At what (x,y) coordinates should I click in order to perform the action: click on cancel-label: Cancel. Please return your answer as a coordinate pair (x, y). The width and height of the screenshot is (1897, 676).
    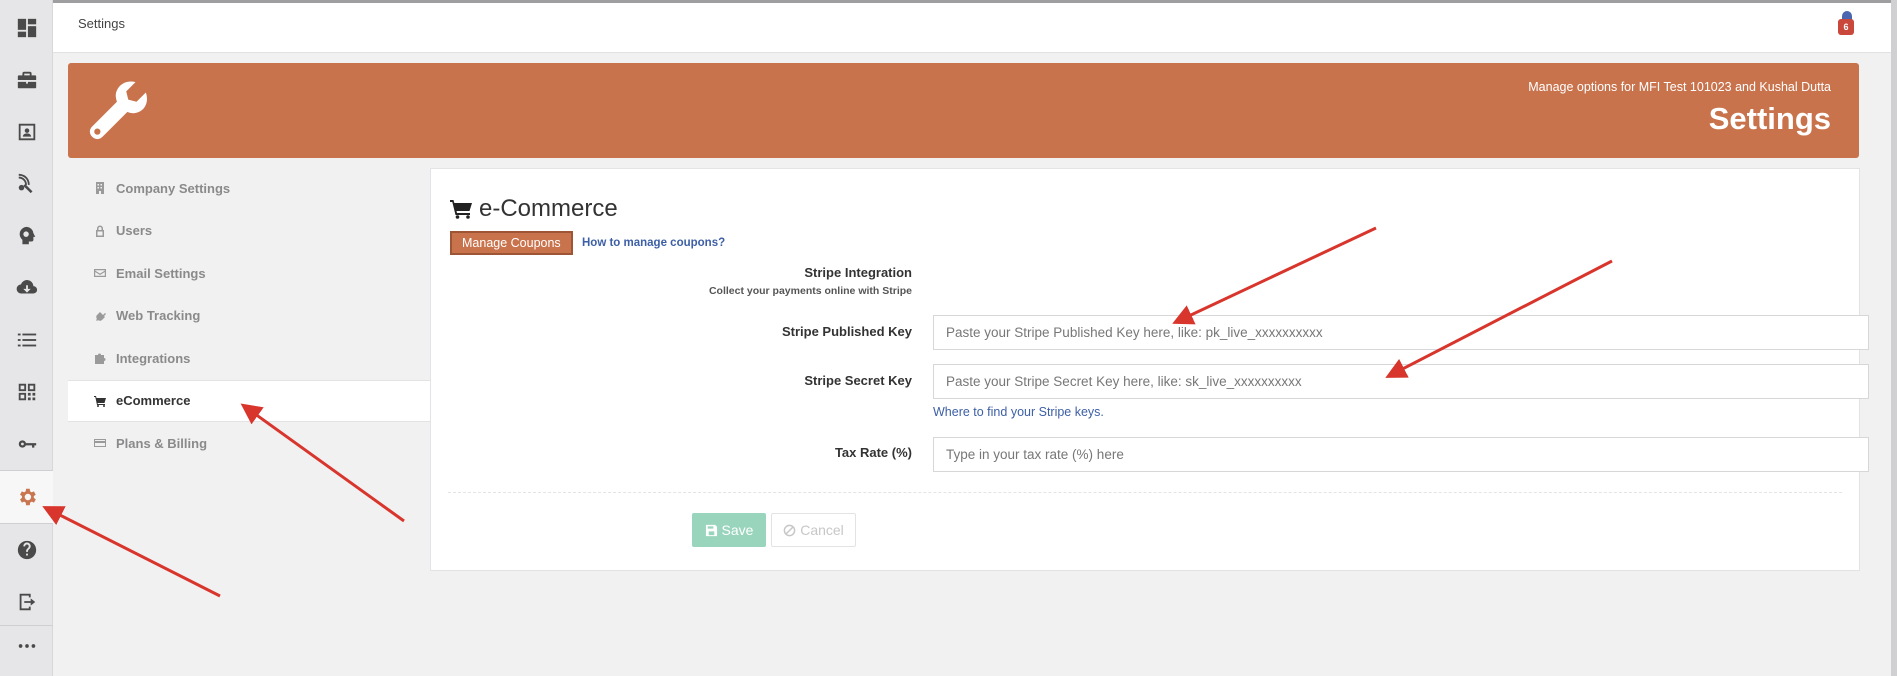
    Looking at the image, I should click on (822, 530).